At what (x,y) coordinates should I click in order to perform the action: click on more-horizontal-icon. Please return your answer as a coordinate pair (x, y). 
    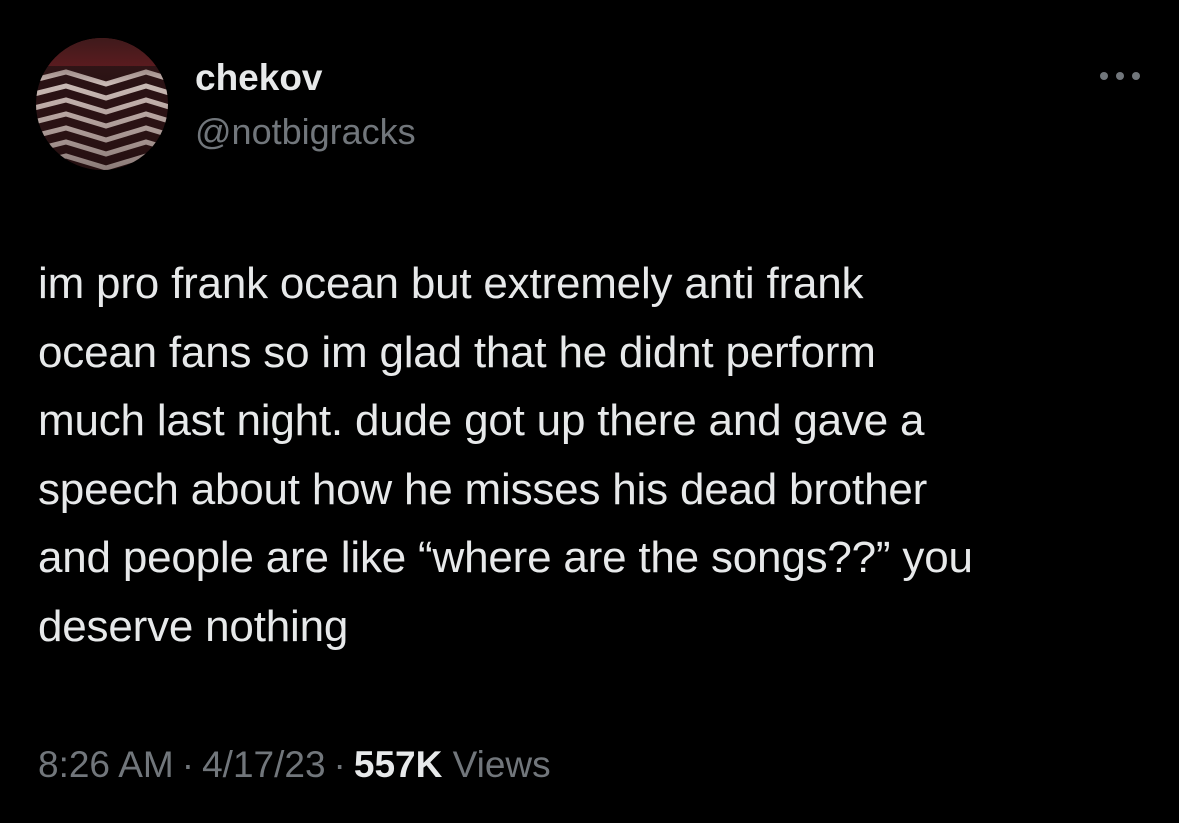
    Looking at the image, I should click on (1120, 76).